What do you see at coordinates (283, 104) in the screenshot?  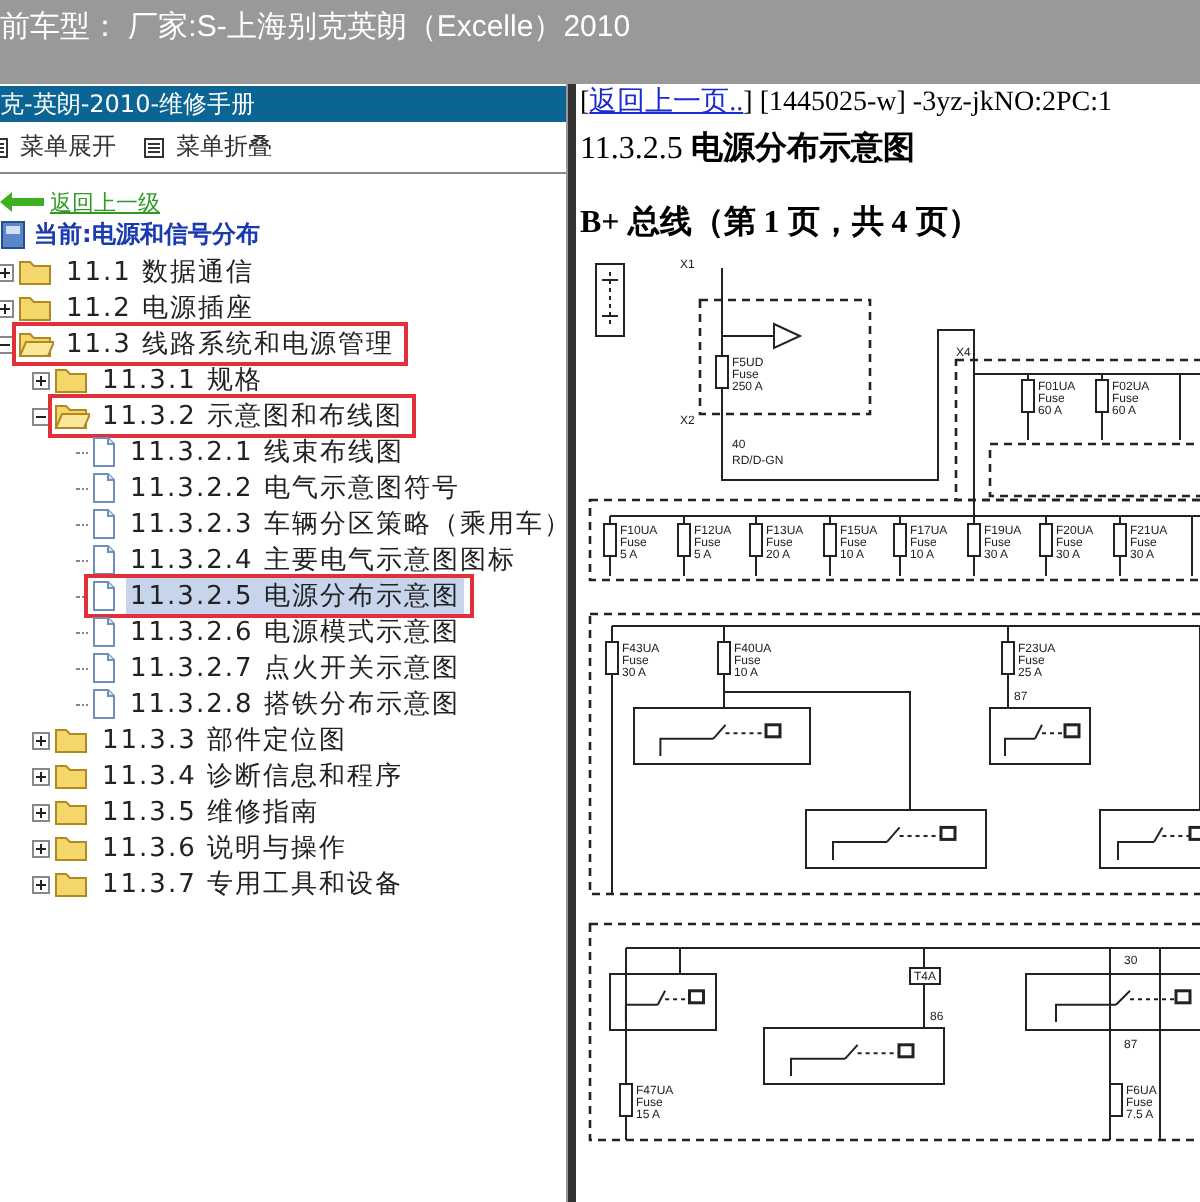 I see `sidebar-header: 克-英朗-2010-维修手册` at bounding box center [283, 104].